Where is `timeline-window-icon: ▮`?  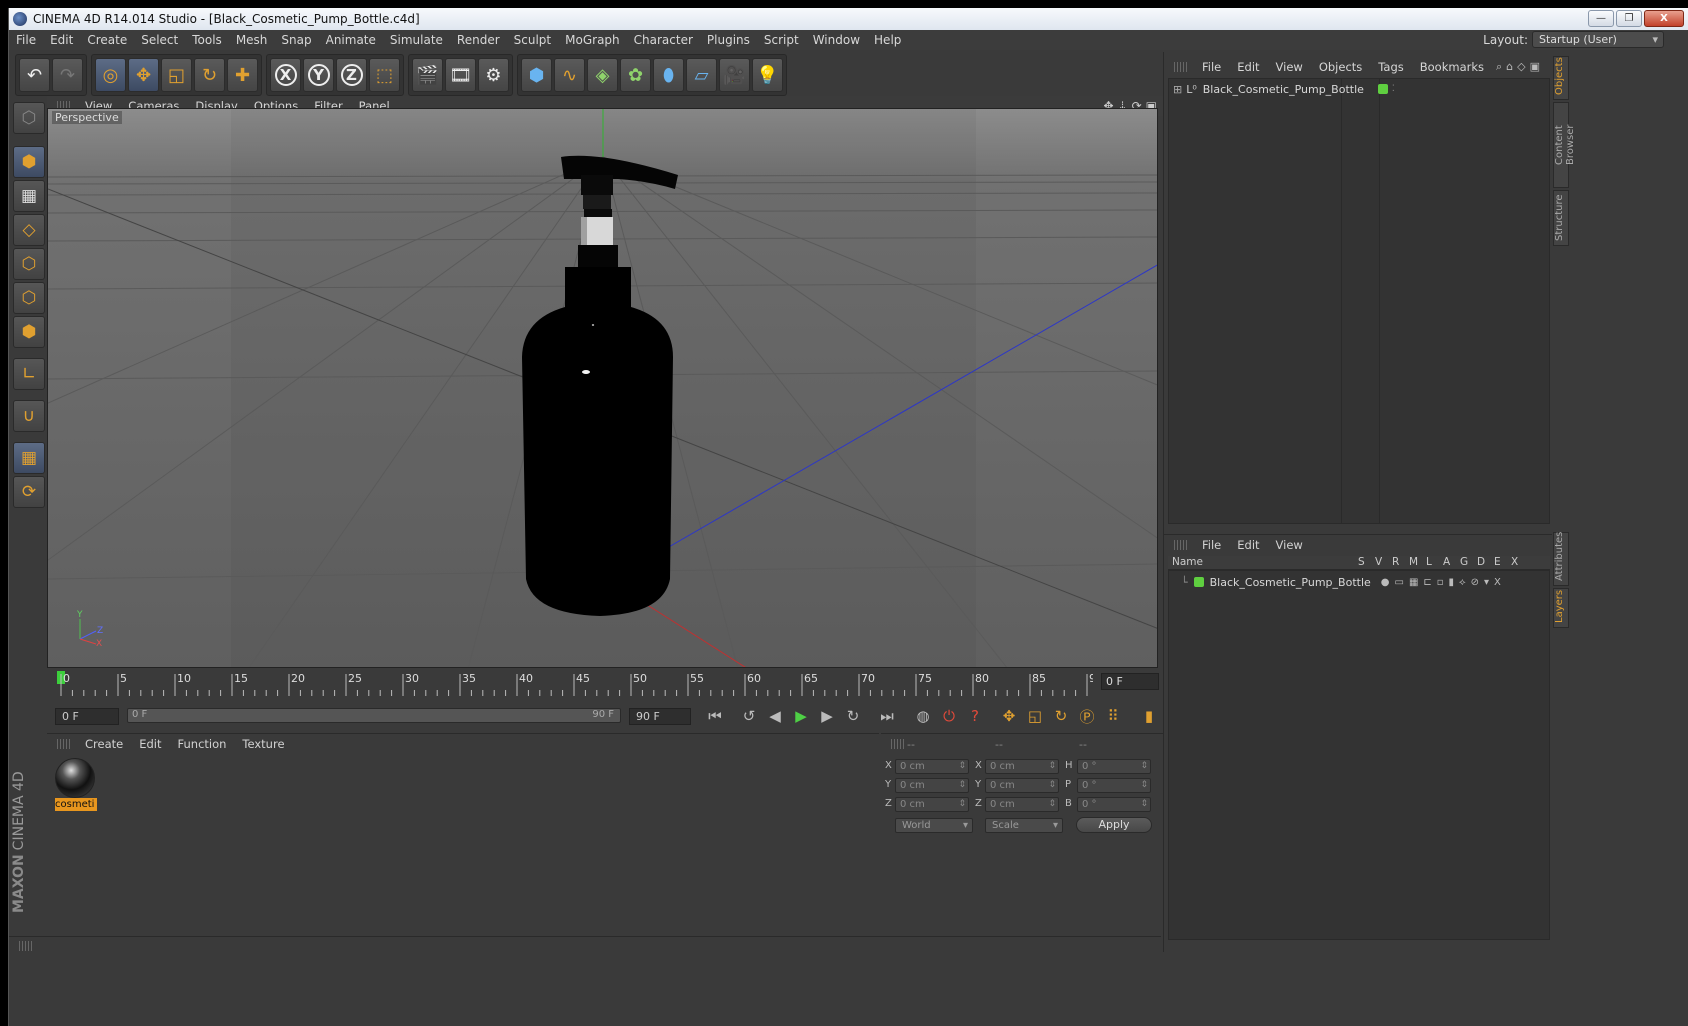
timeline-window-icon: ▮ is located at coordinates (1149, 716).